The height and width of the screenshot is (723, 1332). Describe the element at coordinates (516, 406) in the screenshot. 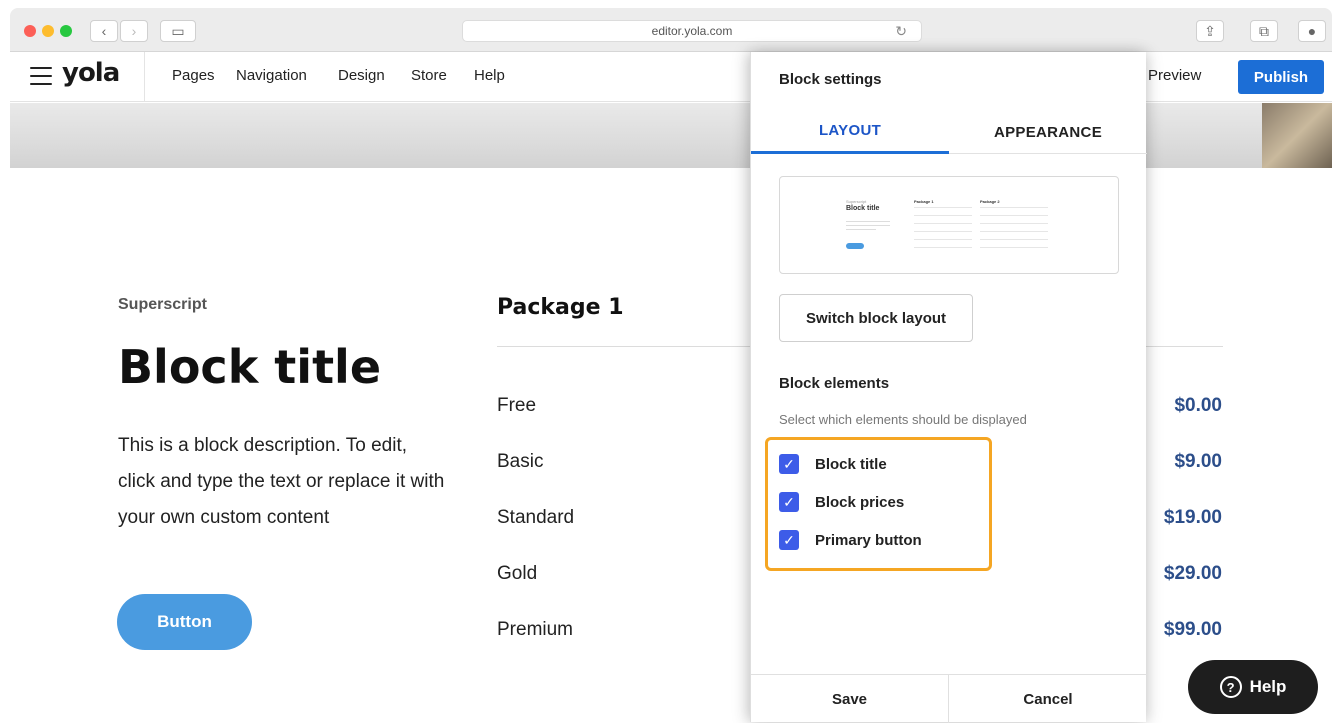

I see `tier-name-free: Free` at that location.